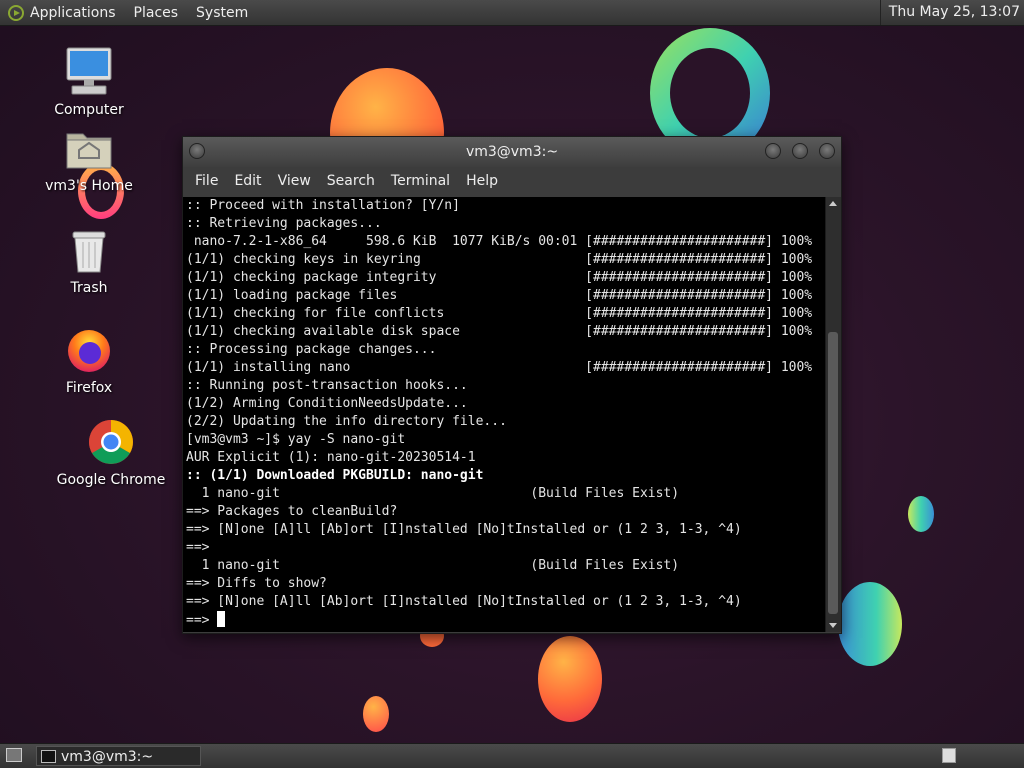 This screenshot has width=1024, height=768. Describe the element at coordinates (206, 181) in the screenshot. I see `menu-file: File` at that location.